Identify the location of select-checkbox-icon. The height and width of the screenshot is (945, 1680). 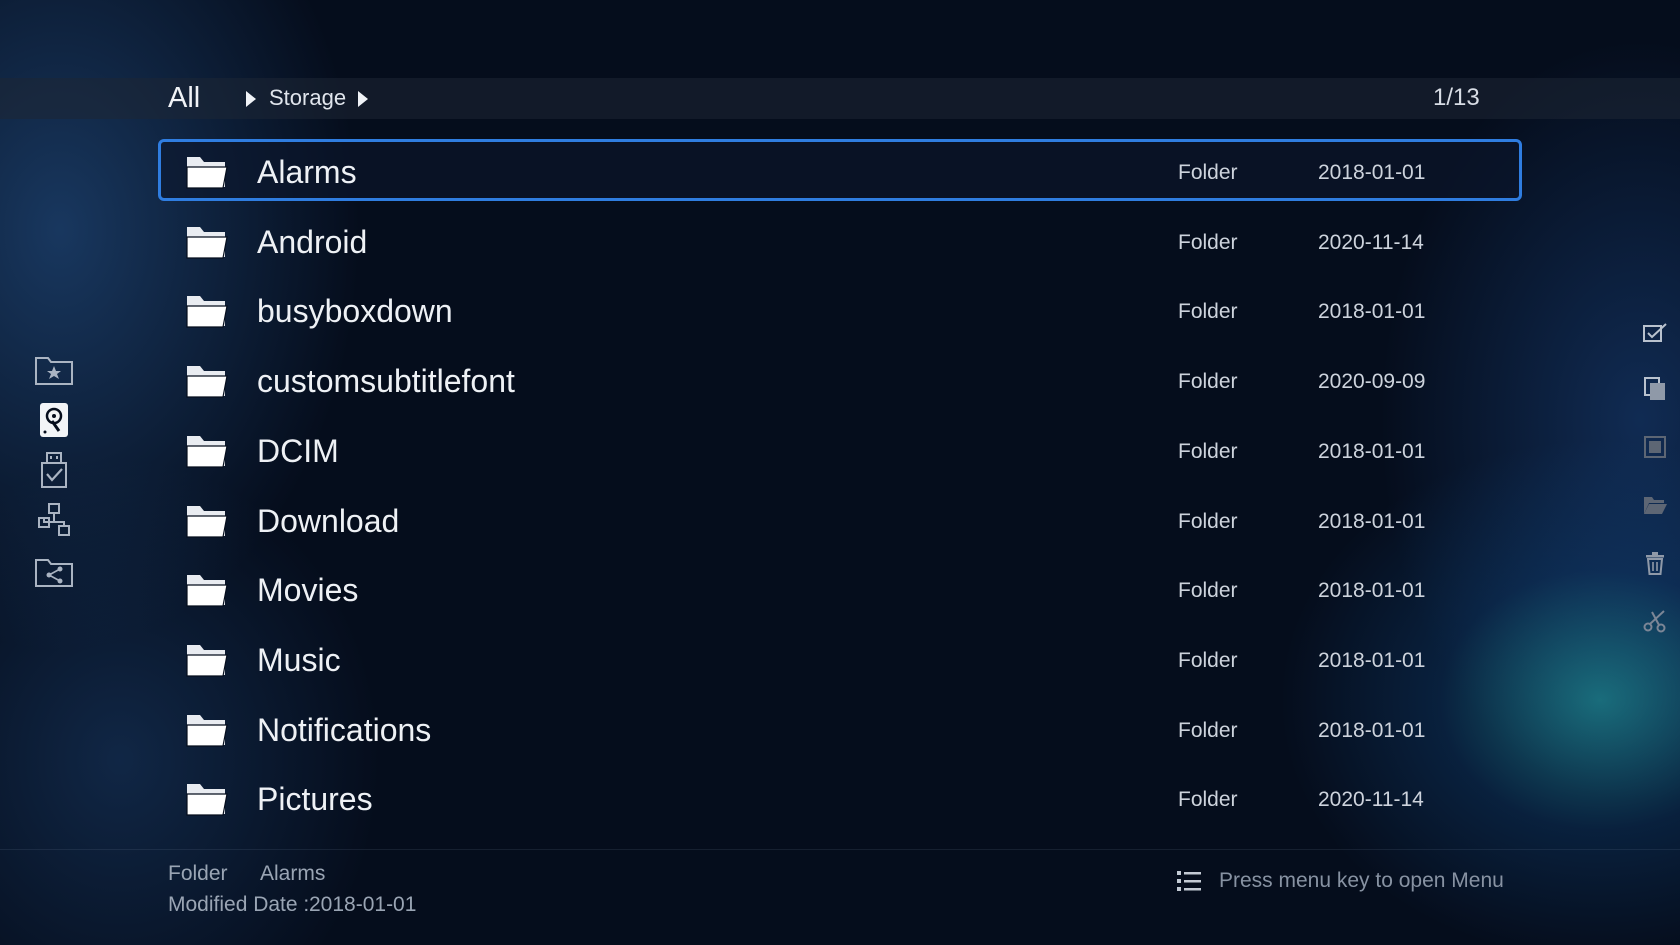
(1655, 333).